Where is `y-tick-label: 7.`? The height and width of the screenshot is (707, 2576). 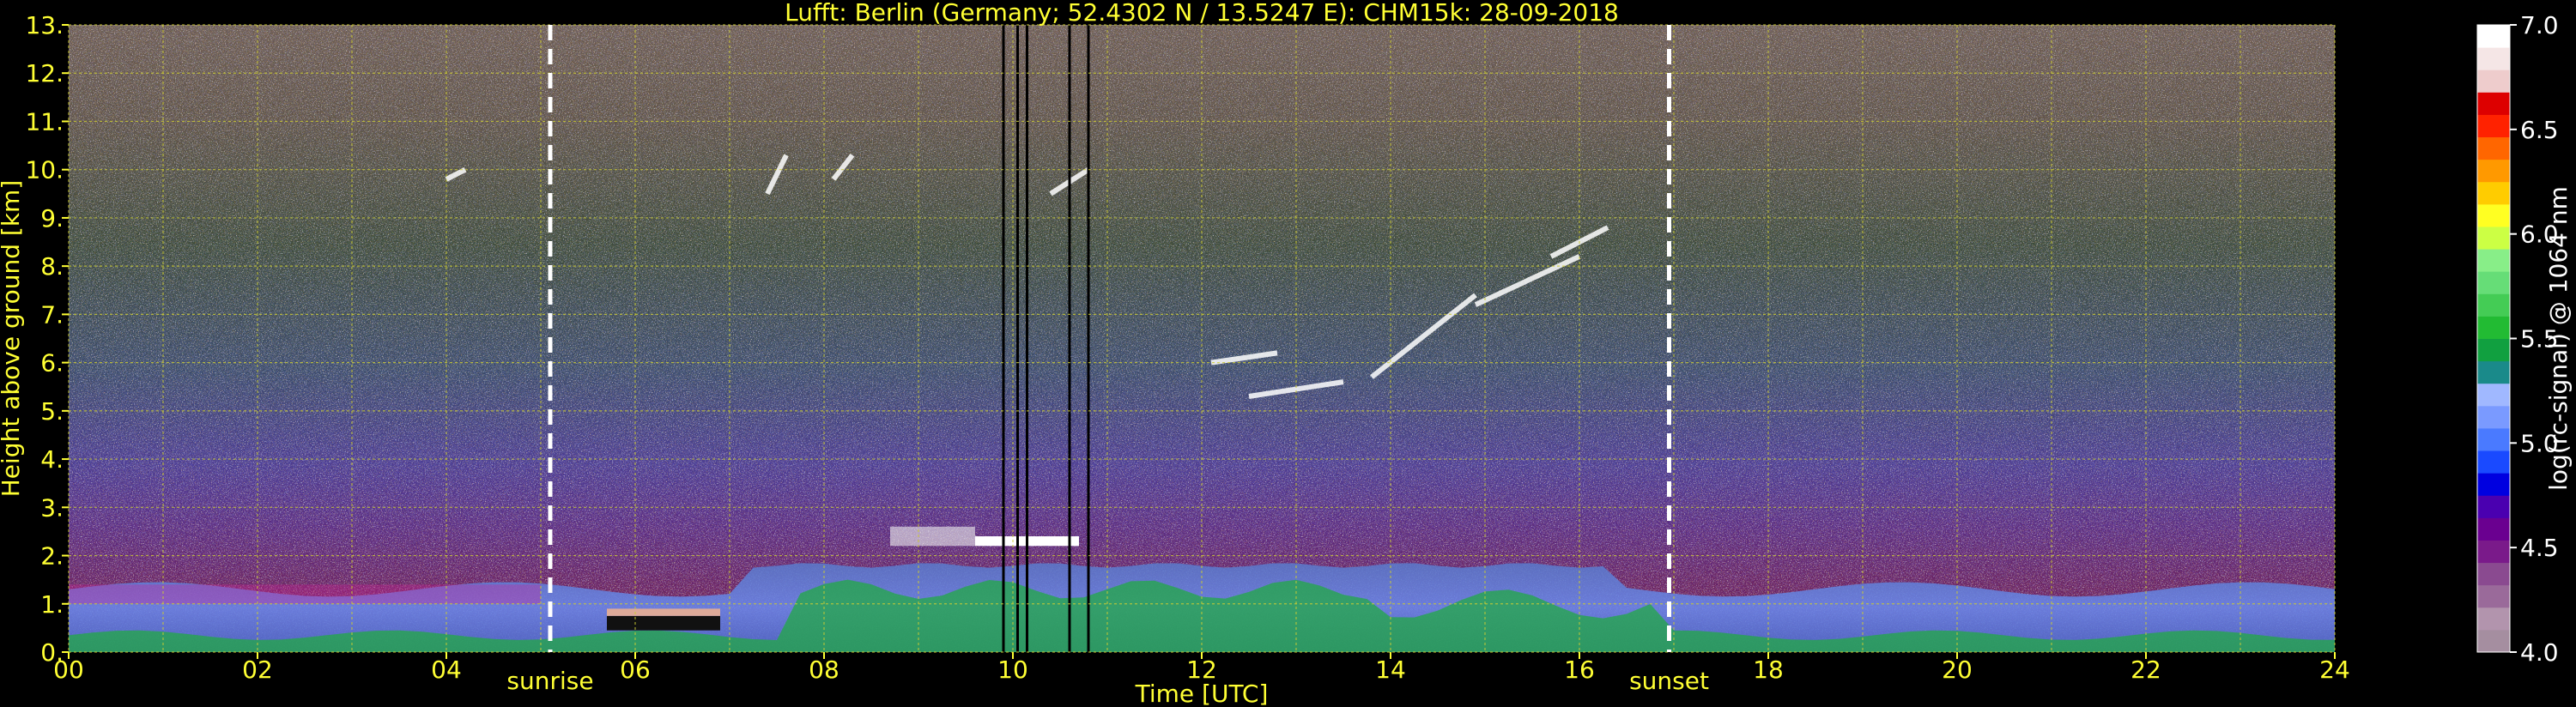 y-tick-label: 7. is located at coordinates (52, 314).